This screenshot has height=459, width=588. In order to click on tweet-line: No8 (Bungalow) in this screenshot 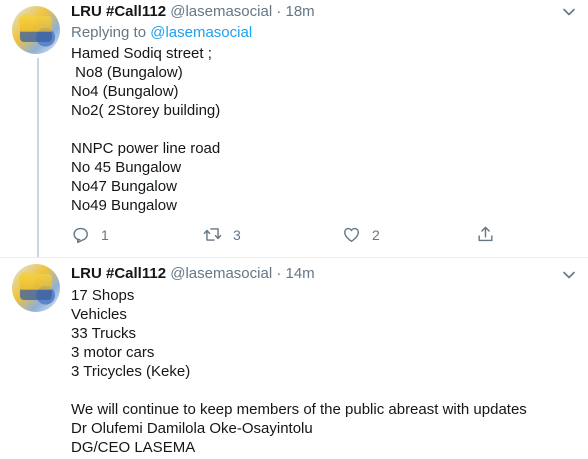, I will do `click(127, 72)`.